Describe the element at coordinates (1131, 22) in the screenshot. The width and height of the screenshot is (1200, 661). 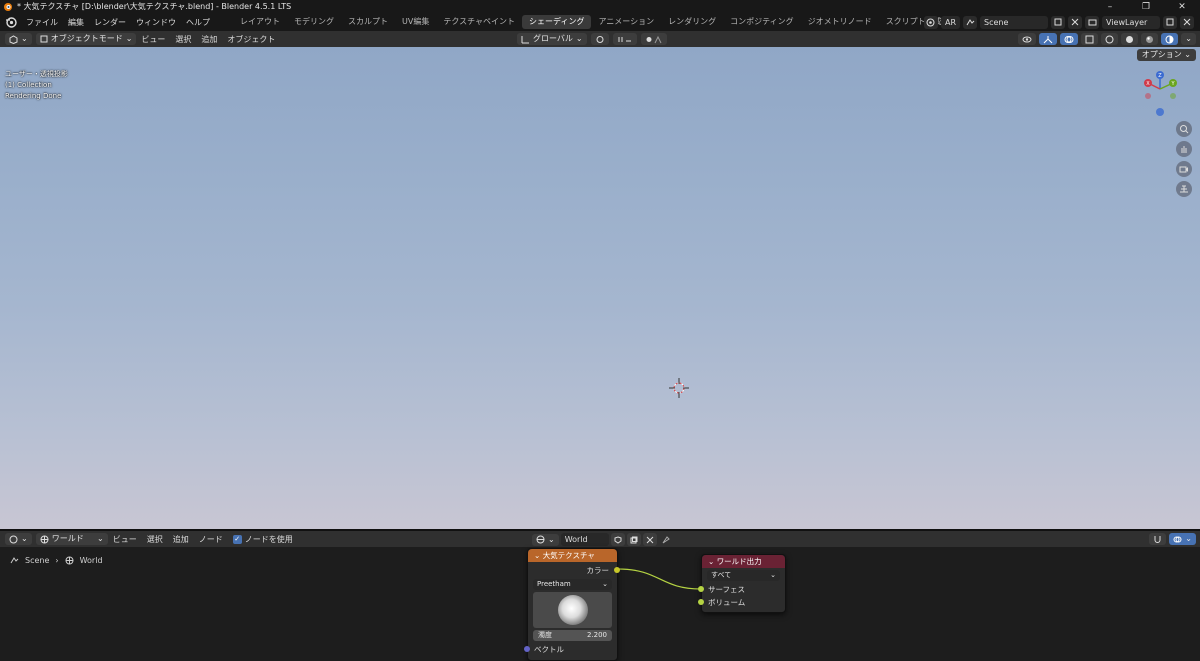
I see `view-layer-field: ViewLayer` at that location.